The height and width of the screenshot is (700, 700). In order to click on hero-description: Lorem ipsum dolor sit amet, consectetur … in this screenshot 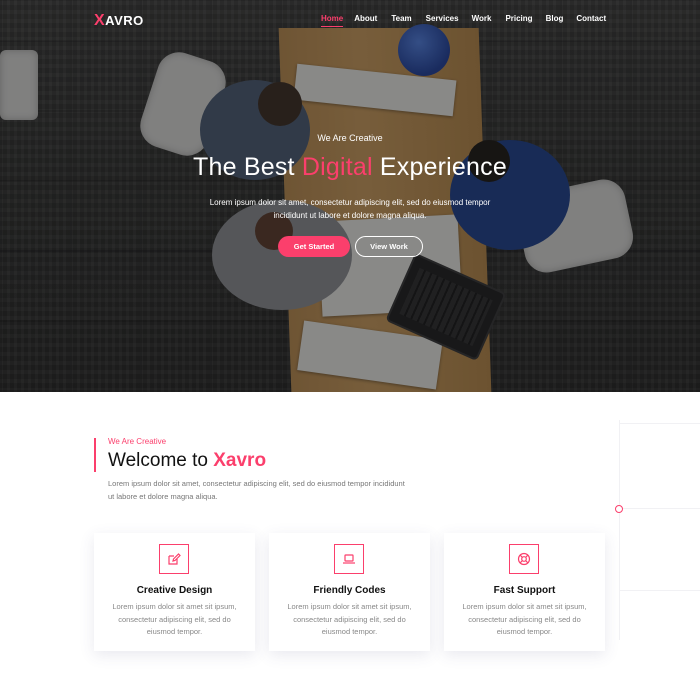, I will do `click(350, 209)`.